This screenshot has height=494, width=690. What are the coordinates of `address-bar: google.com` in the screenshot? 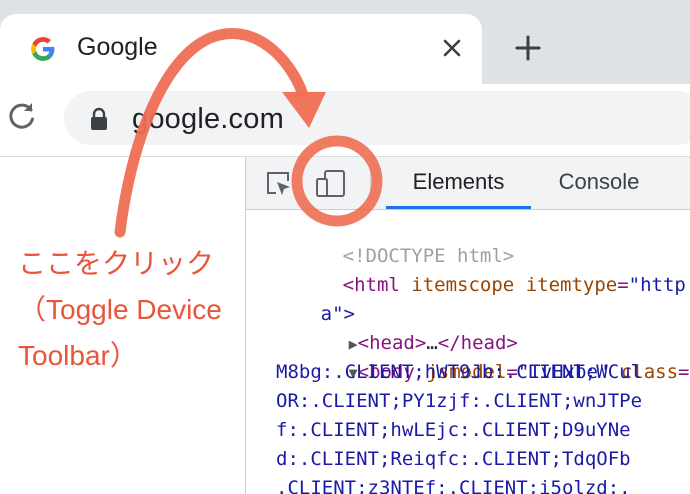 It's located at (377, 118).